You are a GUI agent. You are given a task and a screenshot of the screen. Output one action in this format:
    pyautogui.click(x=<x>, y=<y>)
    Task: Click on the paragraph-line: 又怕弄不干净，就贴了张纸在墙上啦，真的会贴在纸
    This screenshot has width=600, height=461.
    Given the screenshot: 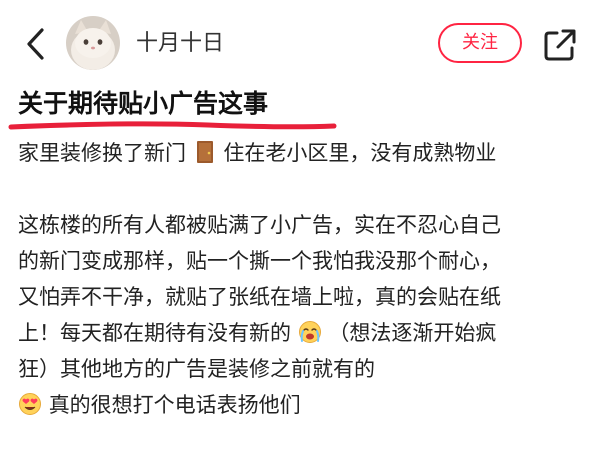 What is the action you would take?
    pyautogui.click(x=259, y=297)
    